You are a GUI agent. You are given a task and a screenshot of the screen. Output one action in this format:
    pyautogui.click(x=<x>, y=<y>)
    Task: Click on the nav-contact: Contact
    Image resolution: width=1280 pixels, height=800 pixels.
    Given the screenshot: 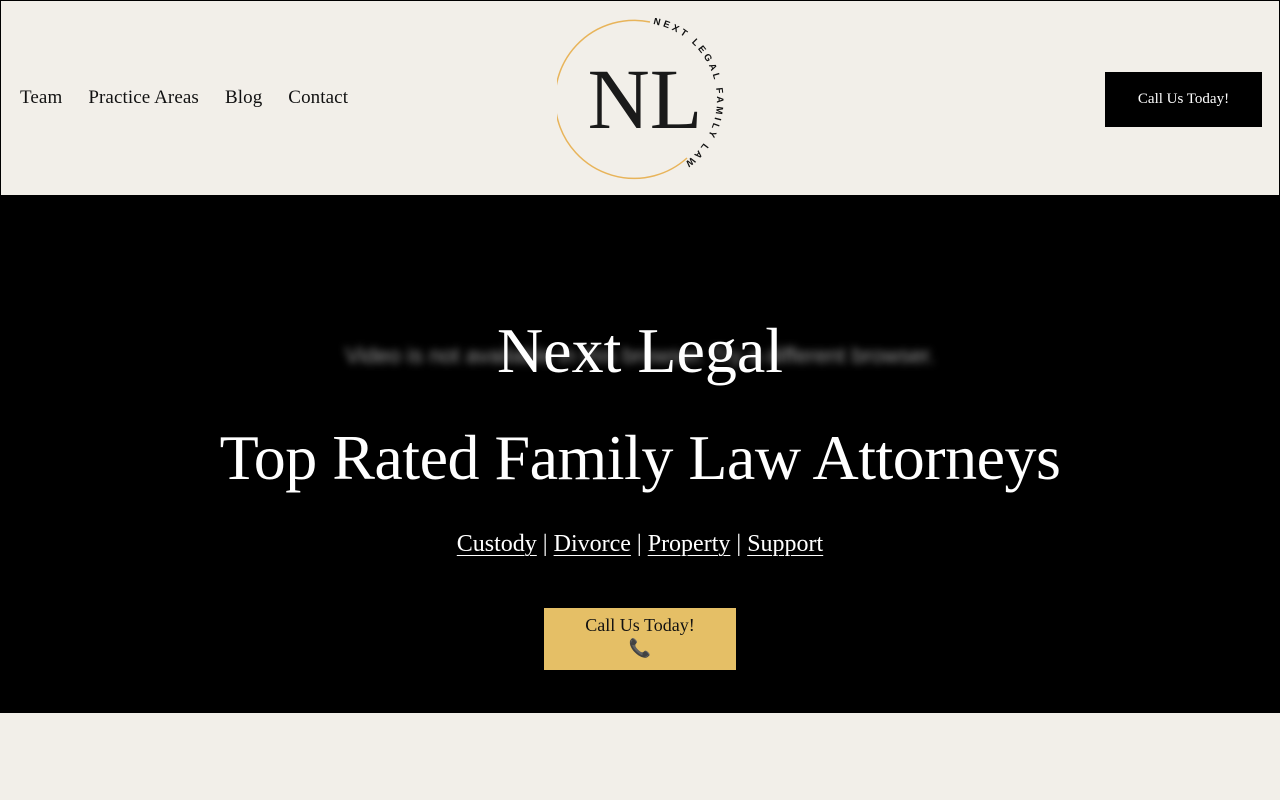 What is the action you would take?
    pyautogui.click(x=318, y=98)
    